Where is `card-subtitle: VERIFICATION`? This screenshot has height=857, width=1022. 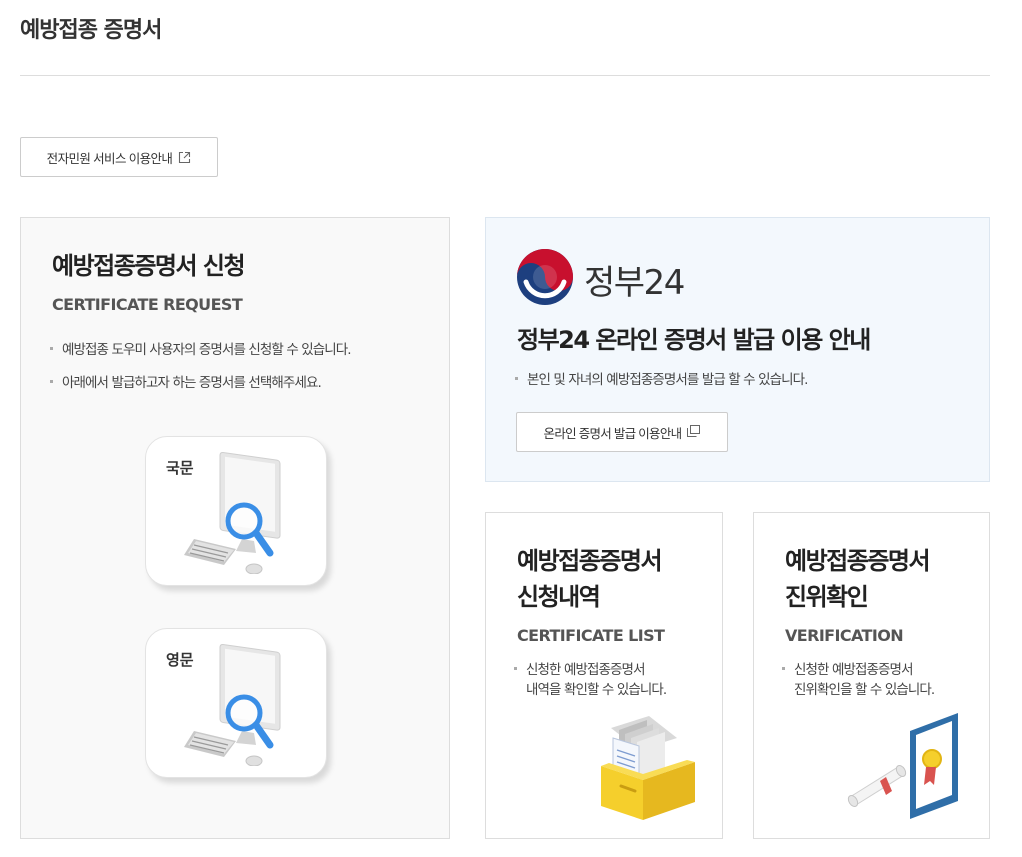 card-subtitle: VERIFICATION is located at coordinates (844, 635).